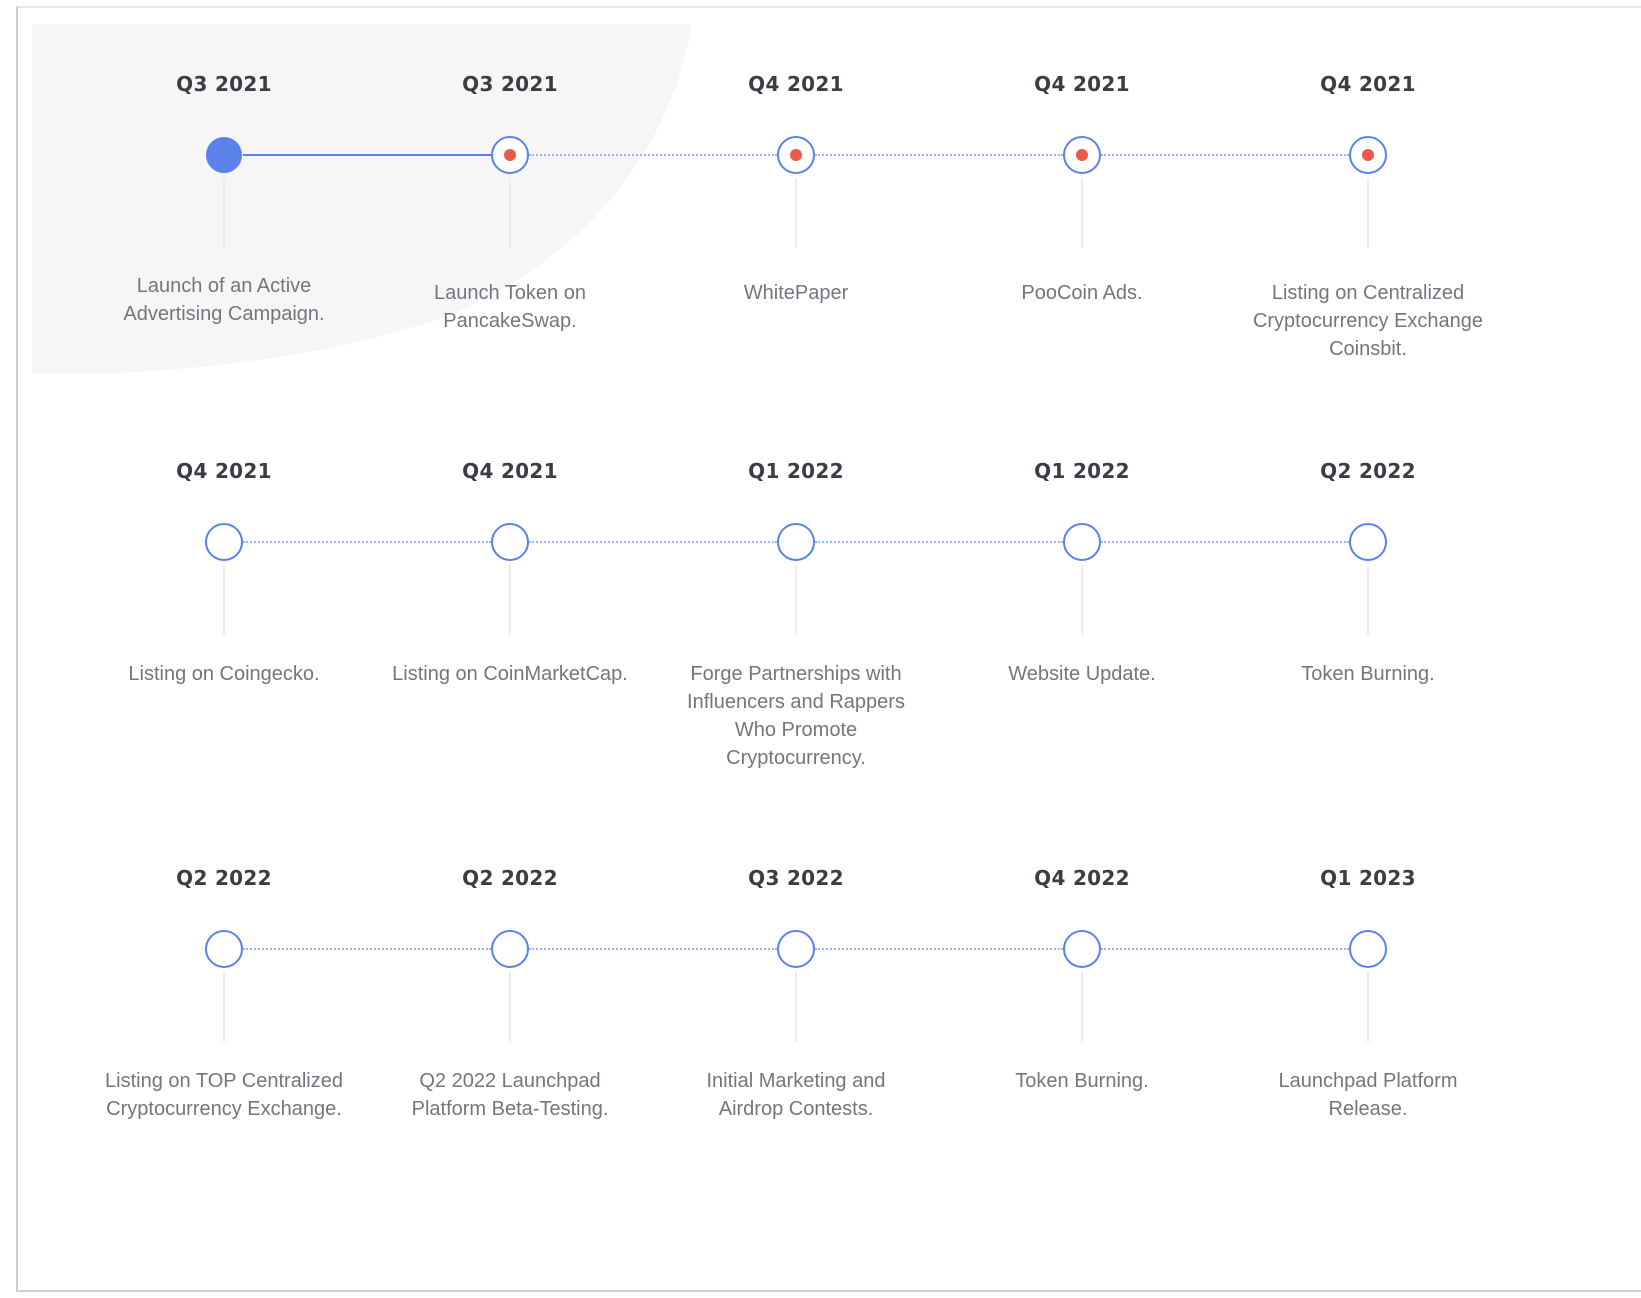  I want to click on milestone-item: Q4 2021 PooCoin Ads., so click(1082, 272).